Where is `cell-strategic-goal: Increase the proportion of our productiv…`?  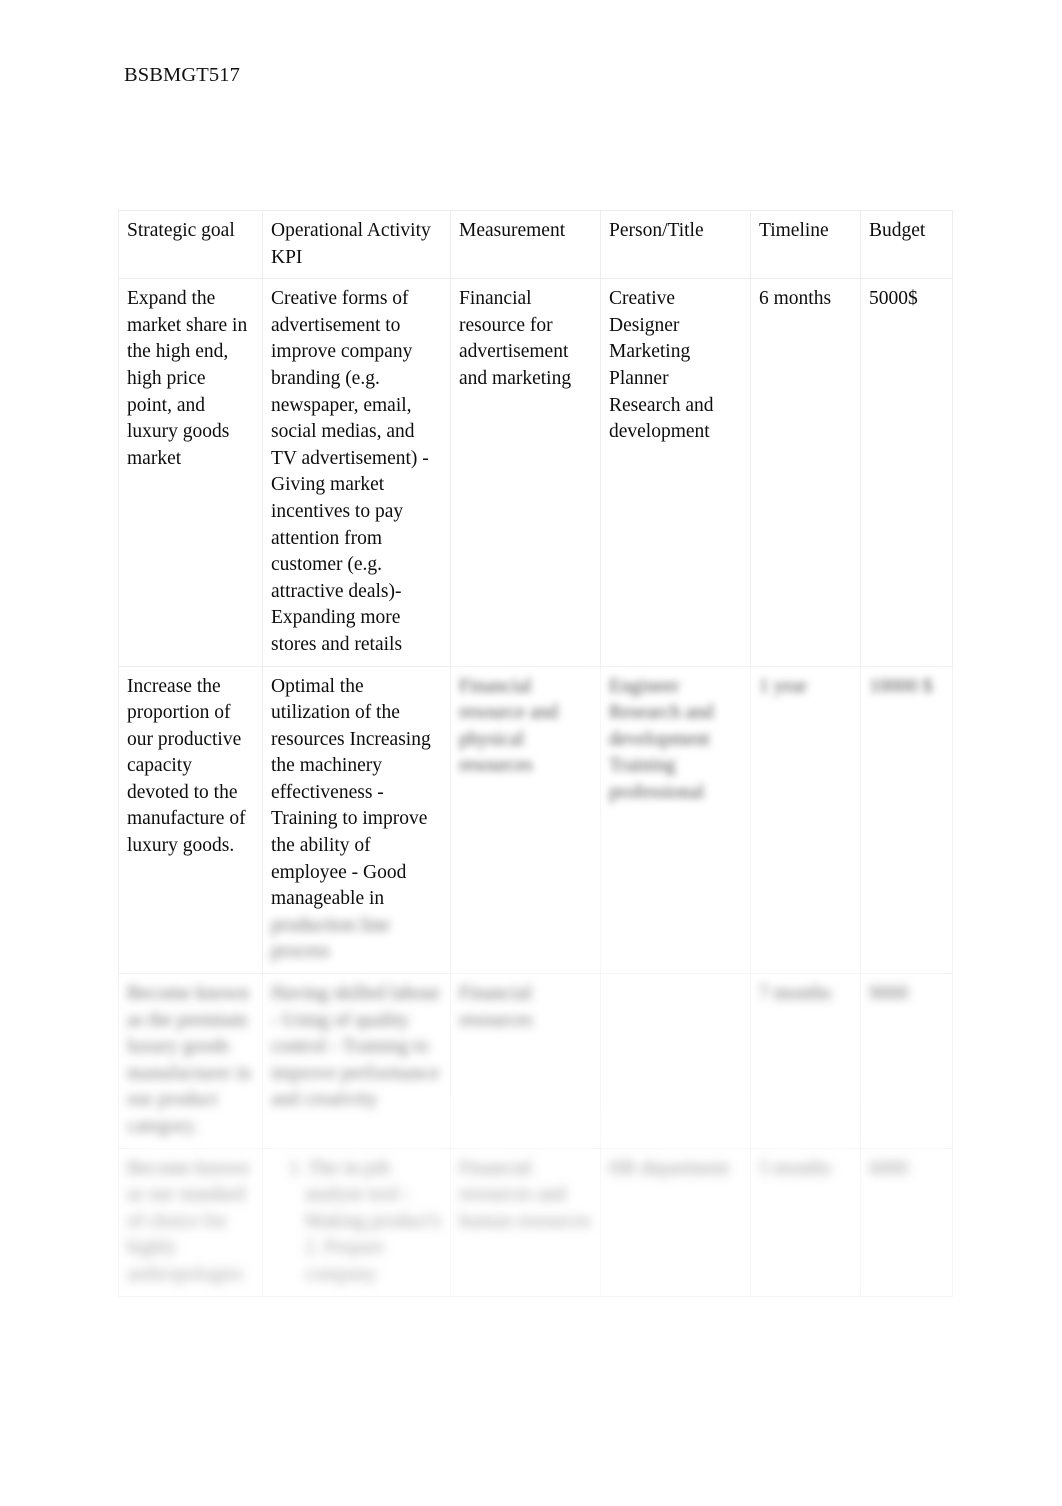
cell-strategic-goal: Increase the proportion of our productiv… is located at coordinates (190, 820).